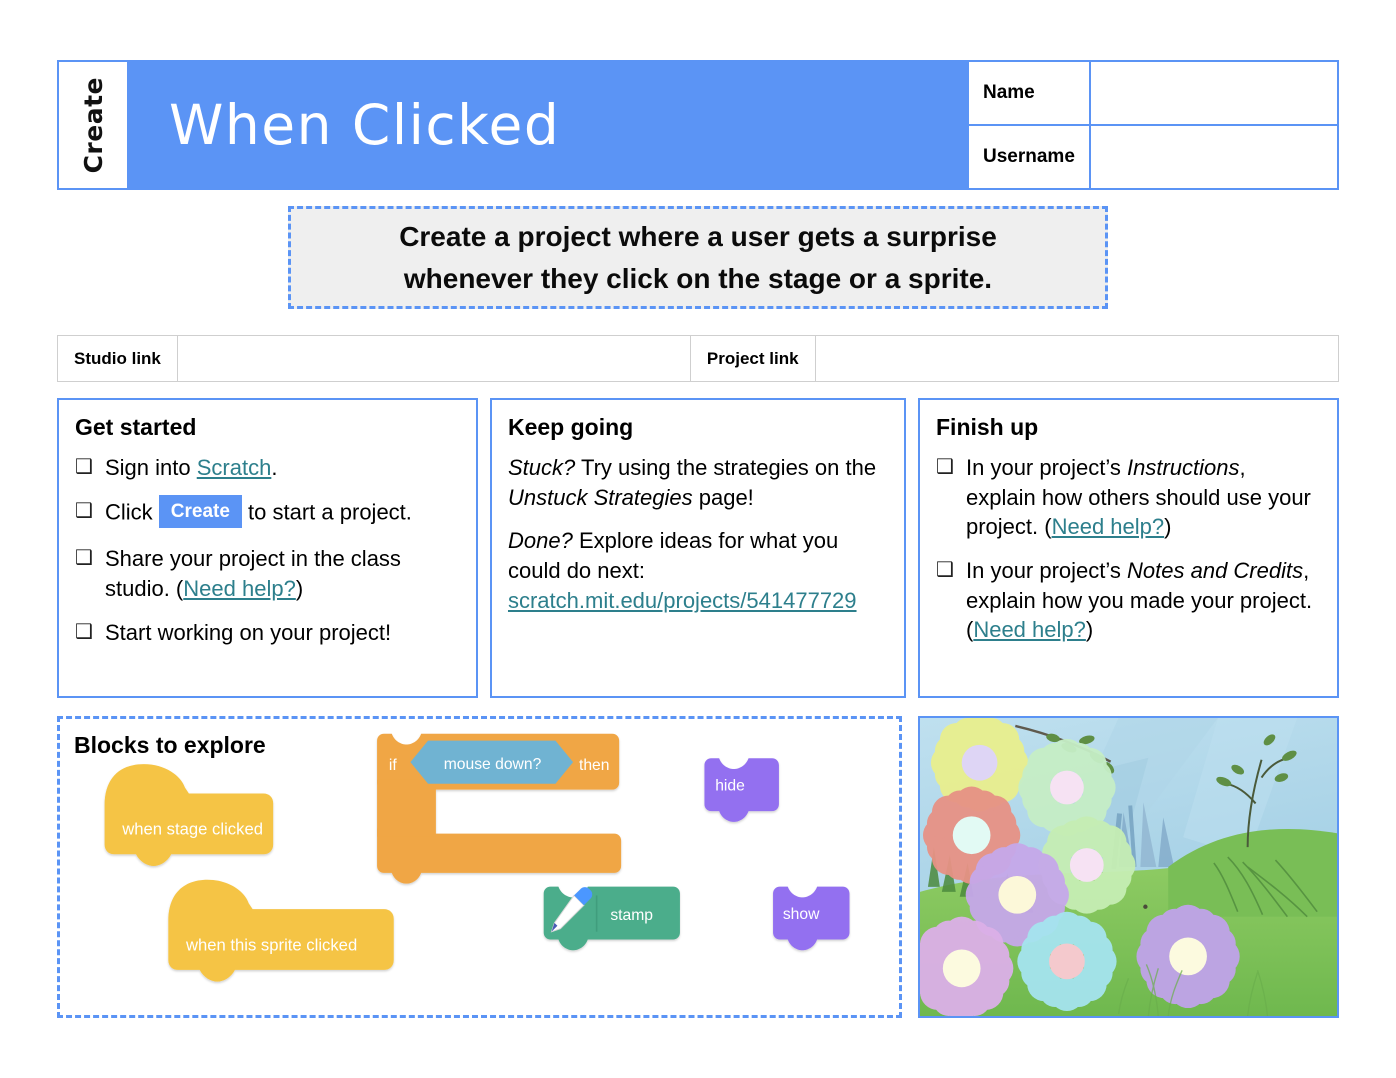 The image size is (1396, 1078). What do you see at coordinates (118, 358) in the screenshot?
I see `studio-link-label: Studio link` at bounding box center [118, 358].